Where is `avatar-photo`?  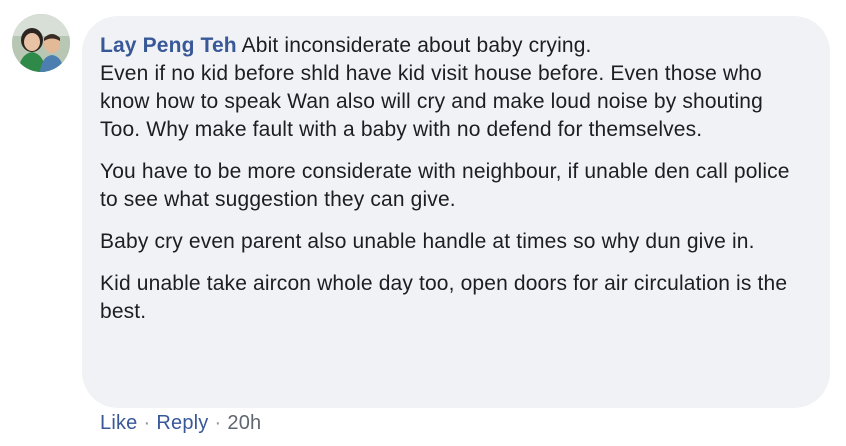 avatar-photo is located at coordinates (41, 43).